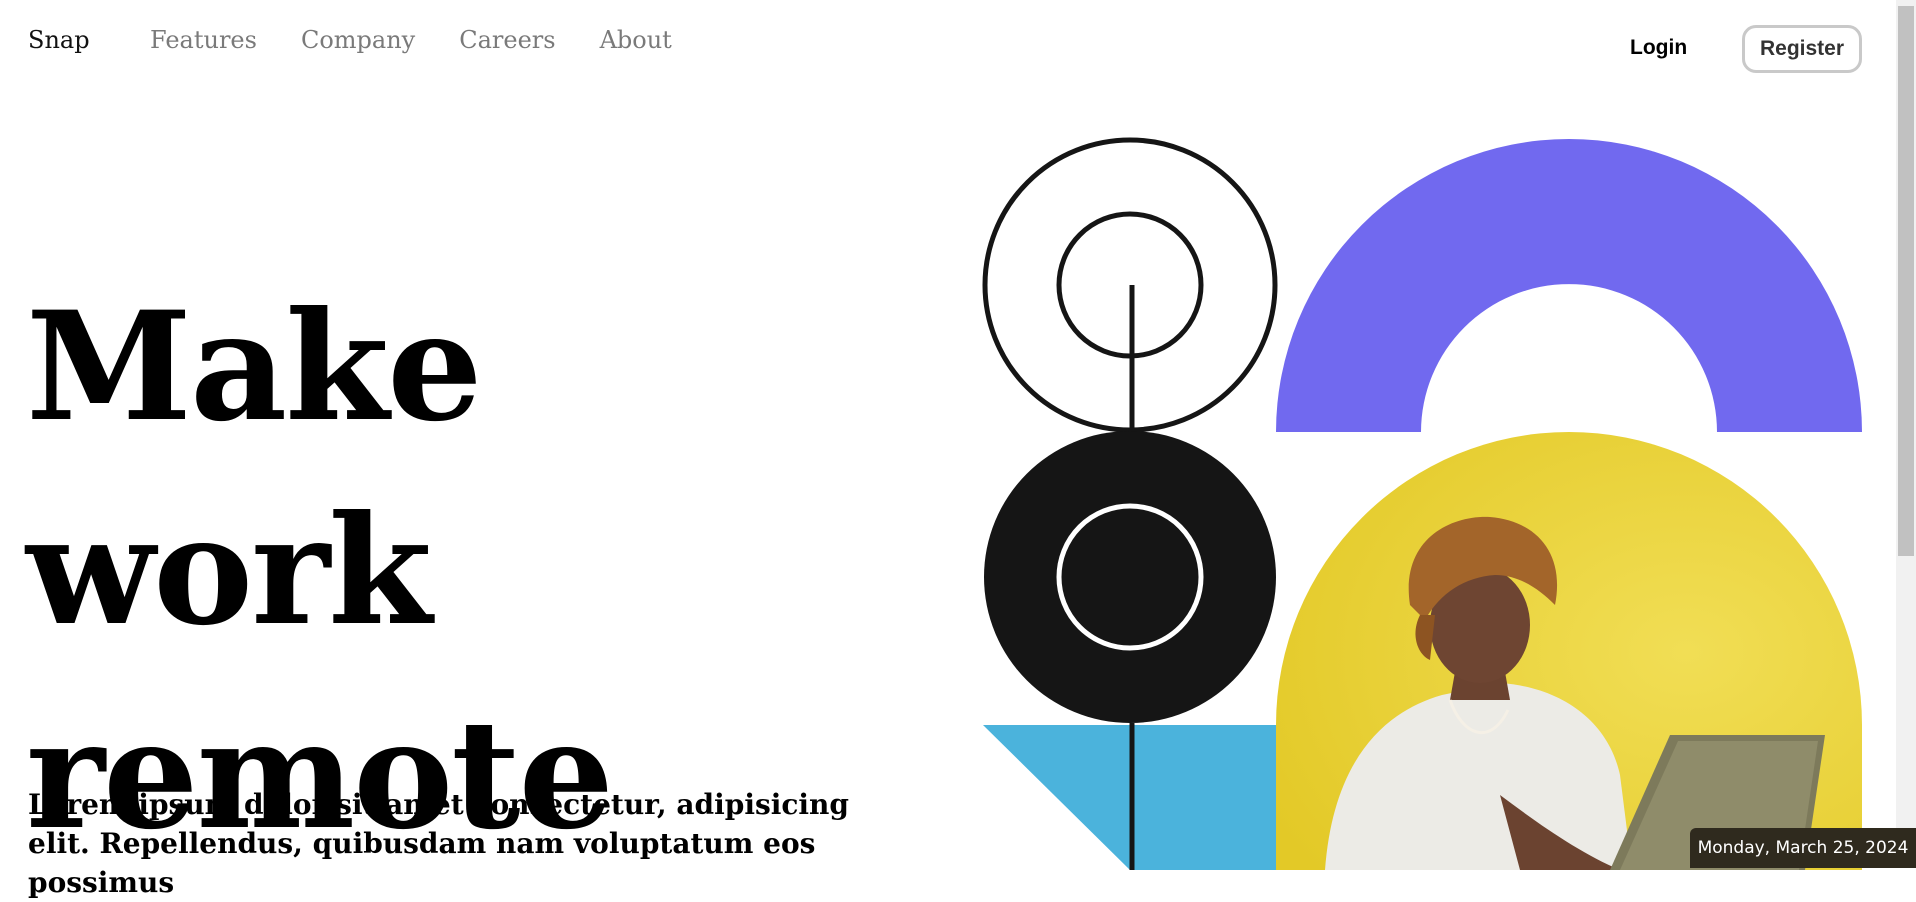  I want to click on nav-link-about: About, so click(636, 40).